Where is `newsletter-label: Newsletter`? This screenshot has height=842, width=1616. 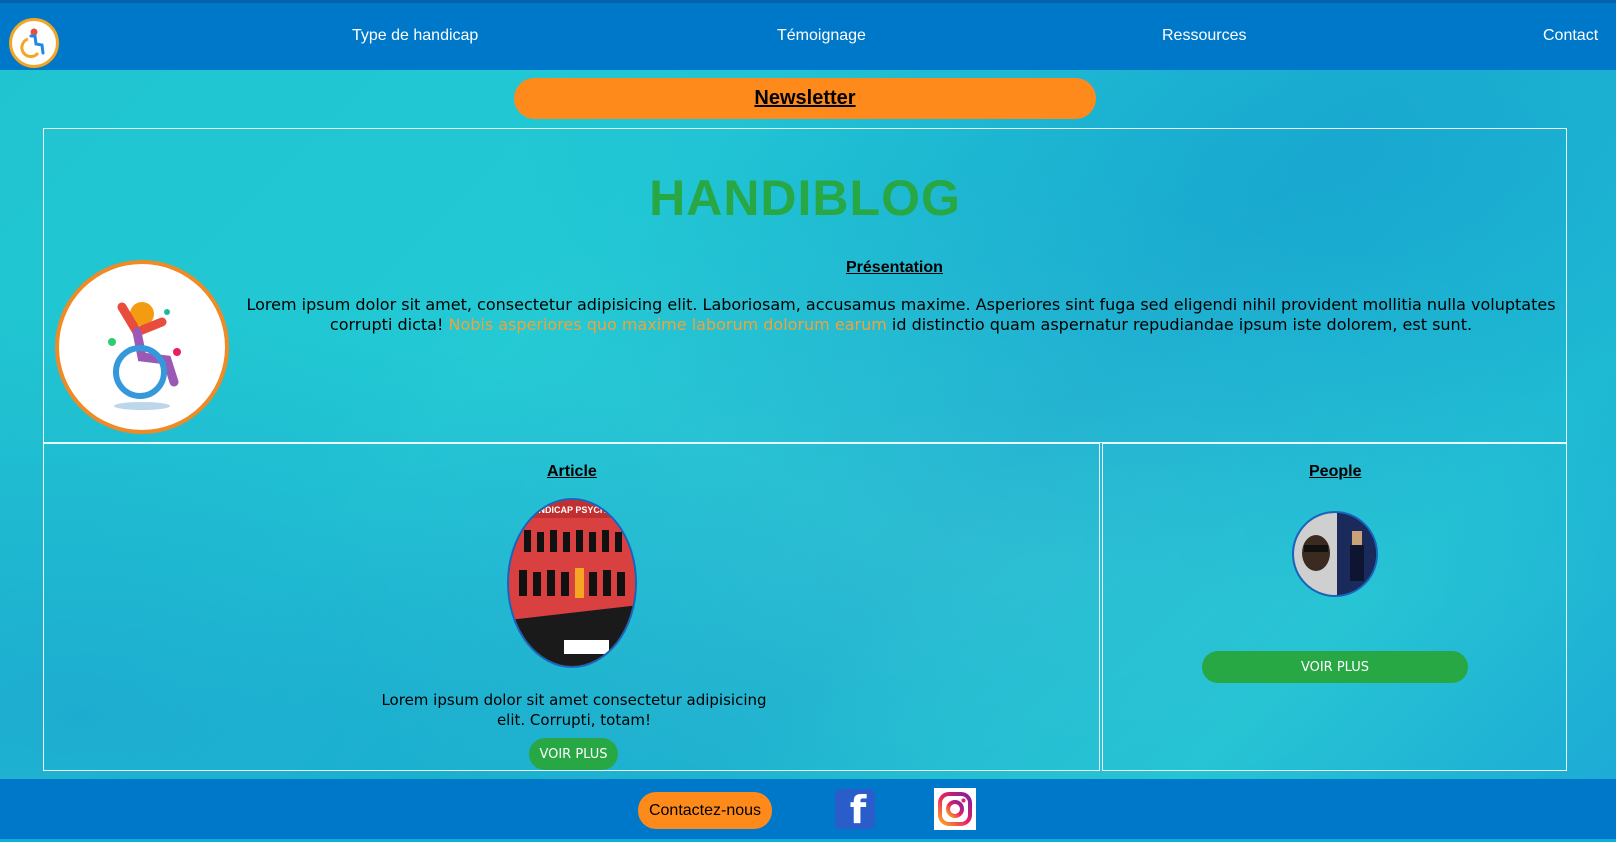 newsletter-label: Newsletter is located at coordinates (804, 98).